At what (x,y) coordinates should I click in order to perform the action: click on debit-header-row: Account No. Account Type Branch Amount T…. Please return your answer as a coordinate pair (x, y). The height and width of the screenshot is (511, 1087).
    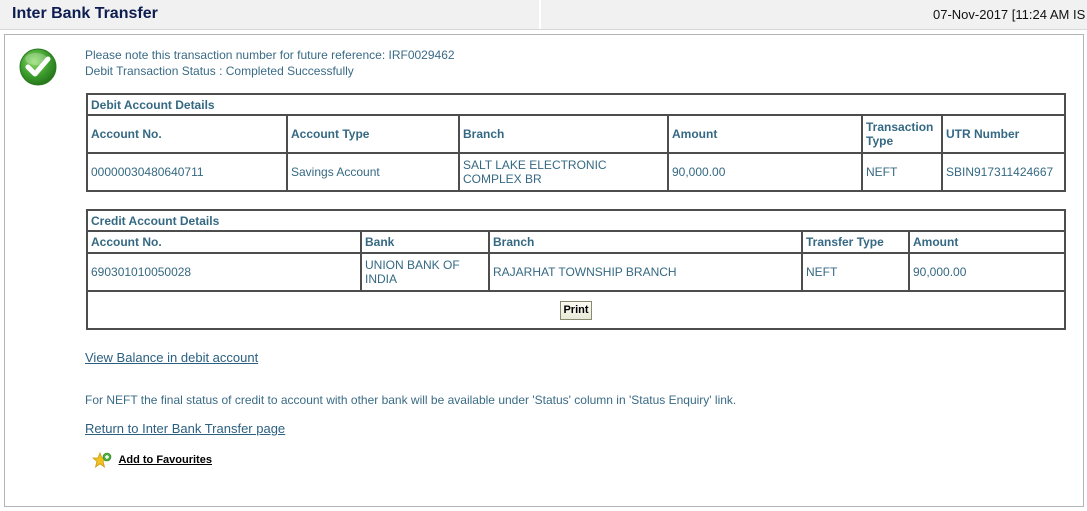
    Looking at the image, I should click on (576, 134).